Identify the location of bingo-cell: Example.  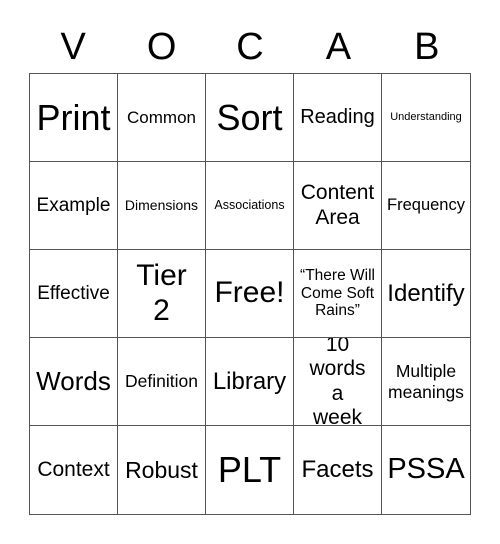
(74, 206).